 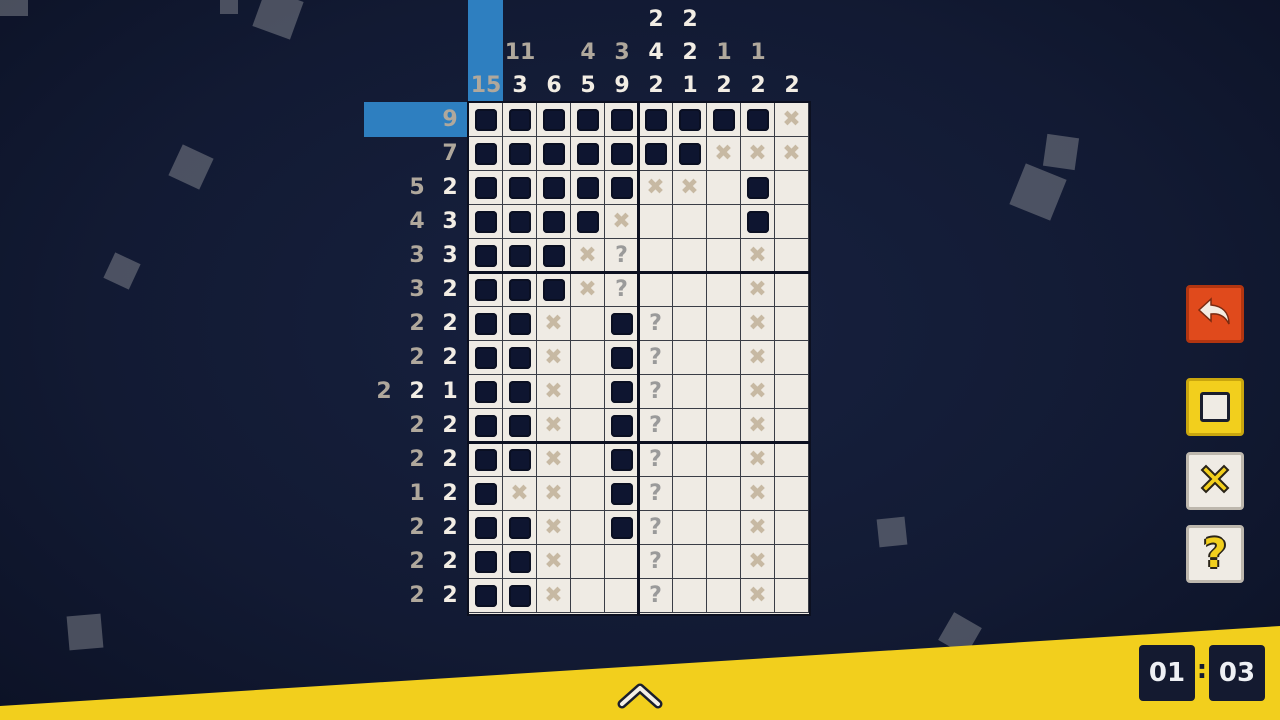 I want to click on chevron-up-icon, so click(x=640, y=696).